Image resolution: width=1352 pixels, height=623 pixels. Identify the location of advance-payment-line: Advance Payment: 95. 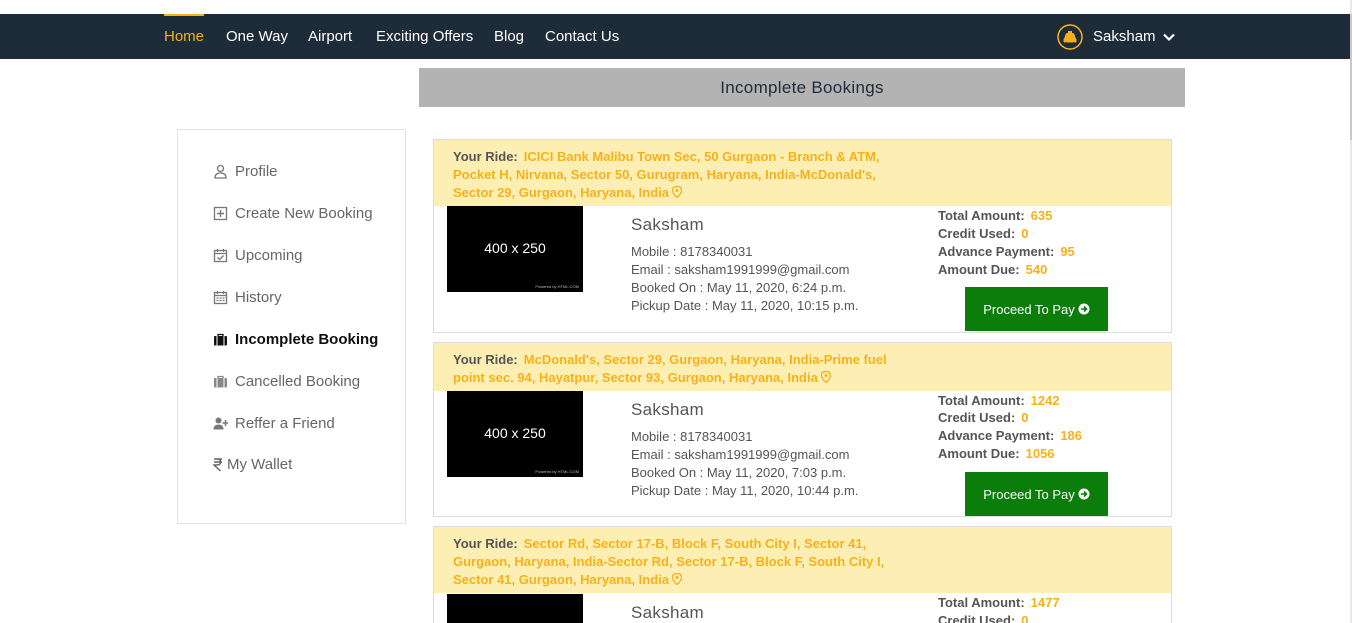
(1006, 251).